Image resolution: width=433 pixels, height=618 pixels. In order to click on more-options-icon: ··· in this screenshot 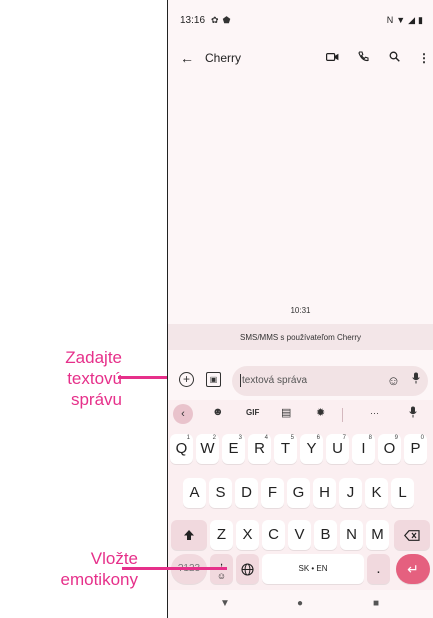, I will do `click(374, 413)`.